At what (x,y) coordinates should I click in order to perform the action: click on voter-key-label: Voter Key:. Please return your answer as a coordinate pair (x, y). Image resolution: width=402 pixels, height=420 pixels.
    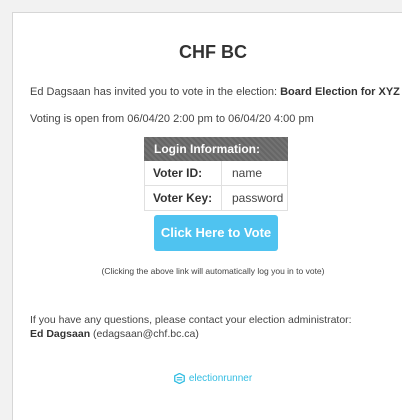
    Looking at the image, I should click on (183, 198).